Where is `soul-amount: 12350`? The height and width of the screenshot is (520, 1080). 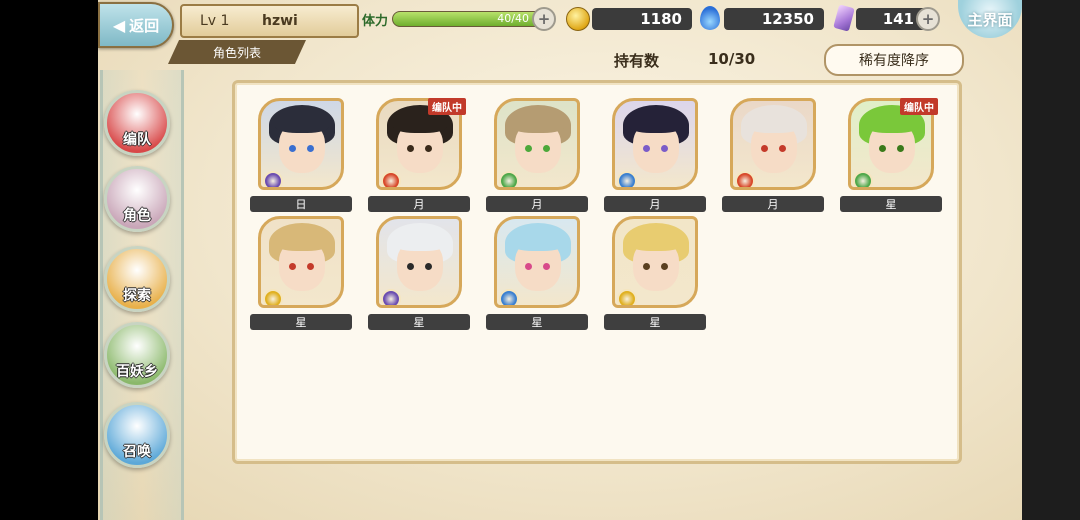 soul-amount: 12350 is located at coordinates (774, 19).